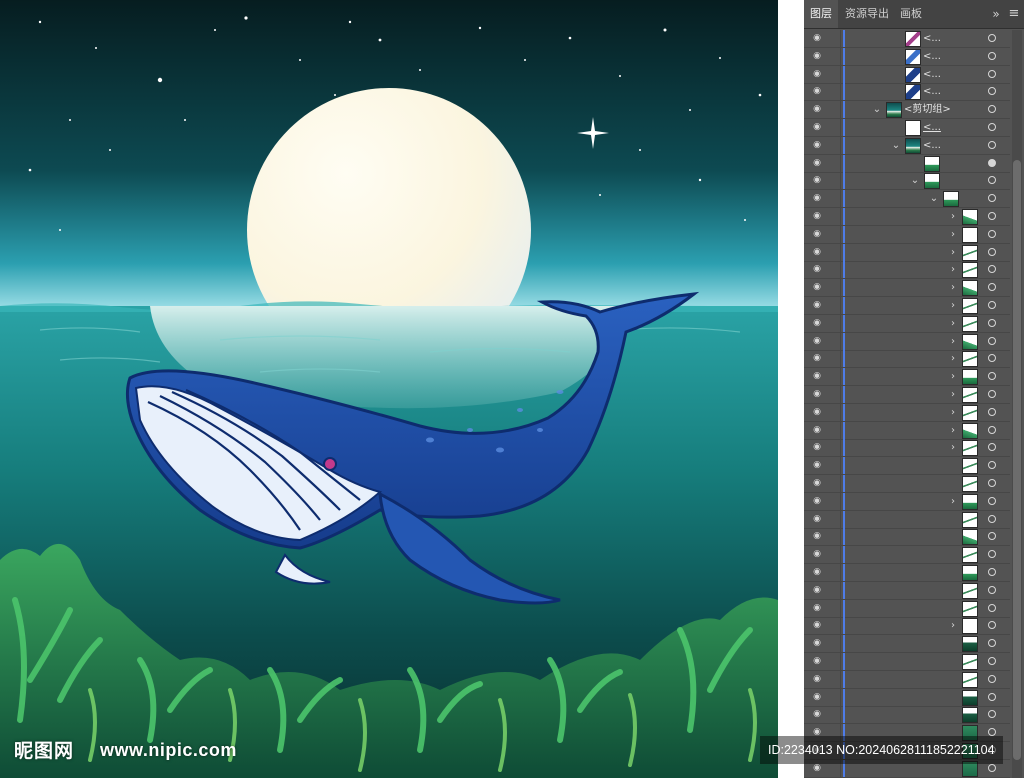 This screenshot has height=778, width=1024. I want to click on layer-name: <剪切组>, so click(927, 109).